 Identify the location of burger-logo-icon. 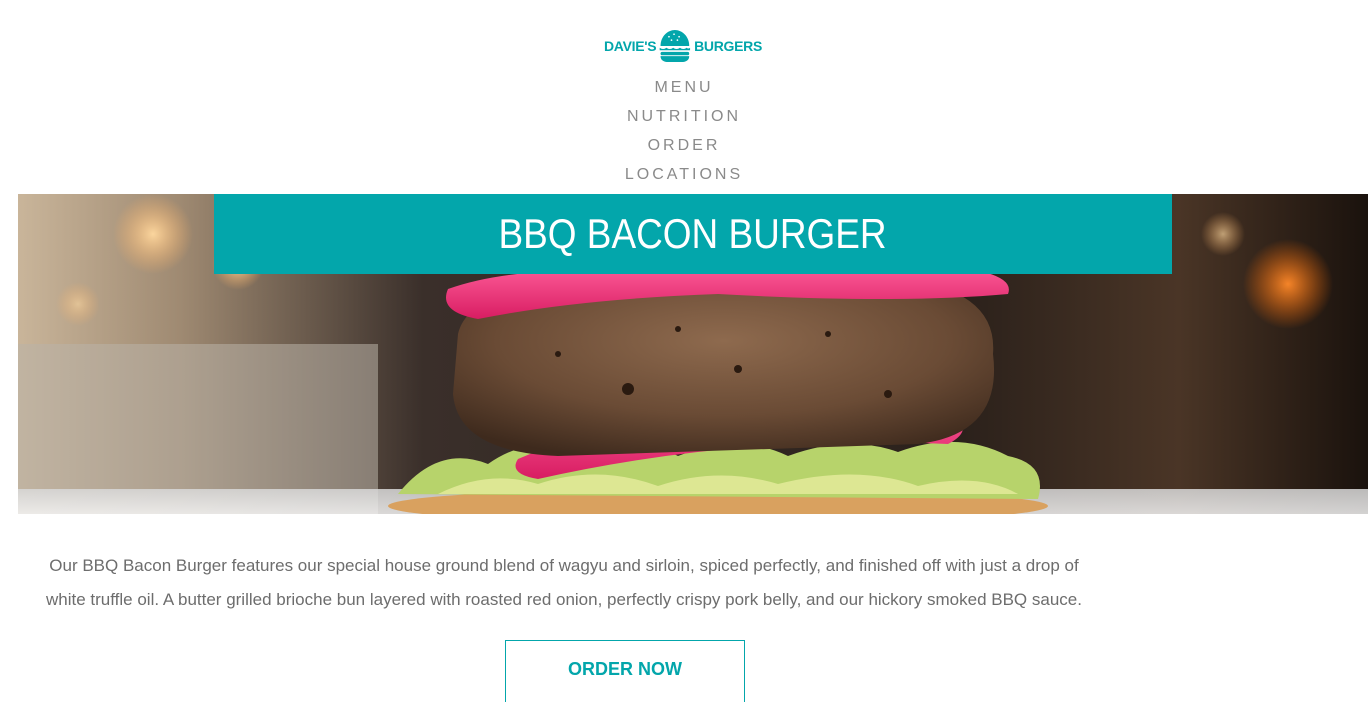
(675, 46).